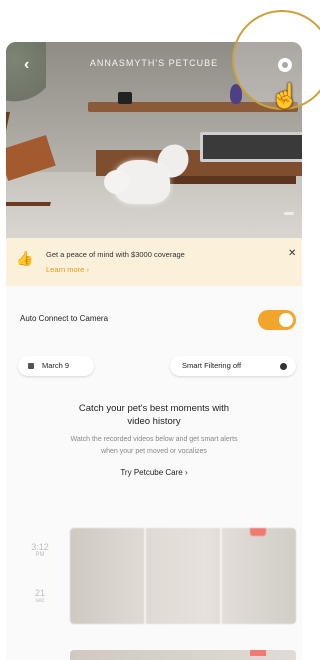  Describe the element at coordinates (289, 213) in the screenshot. I see `feed-page-indicator` at that location.